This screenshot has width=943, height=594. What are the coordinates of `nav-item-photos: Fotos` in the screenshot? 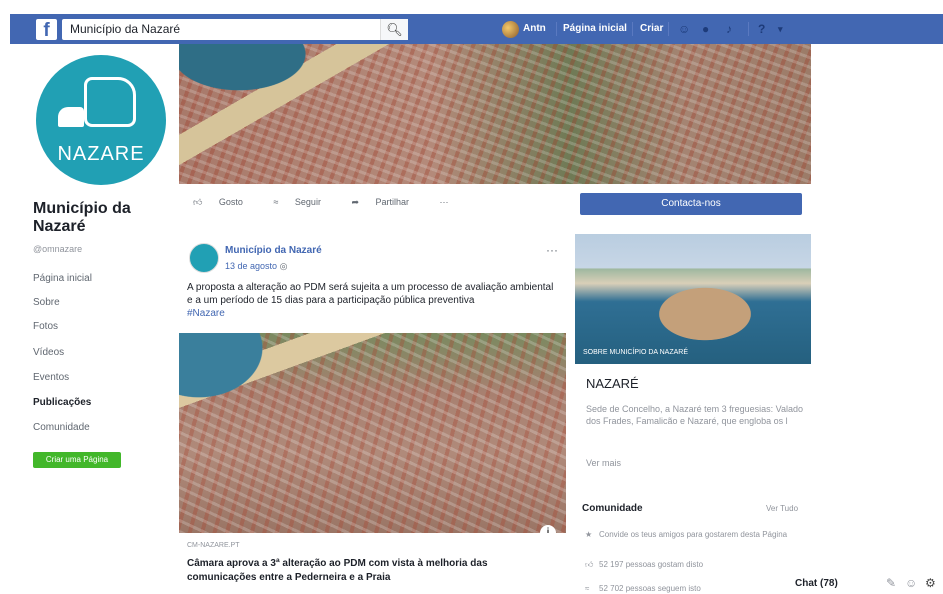 It's located at (45, 326).